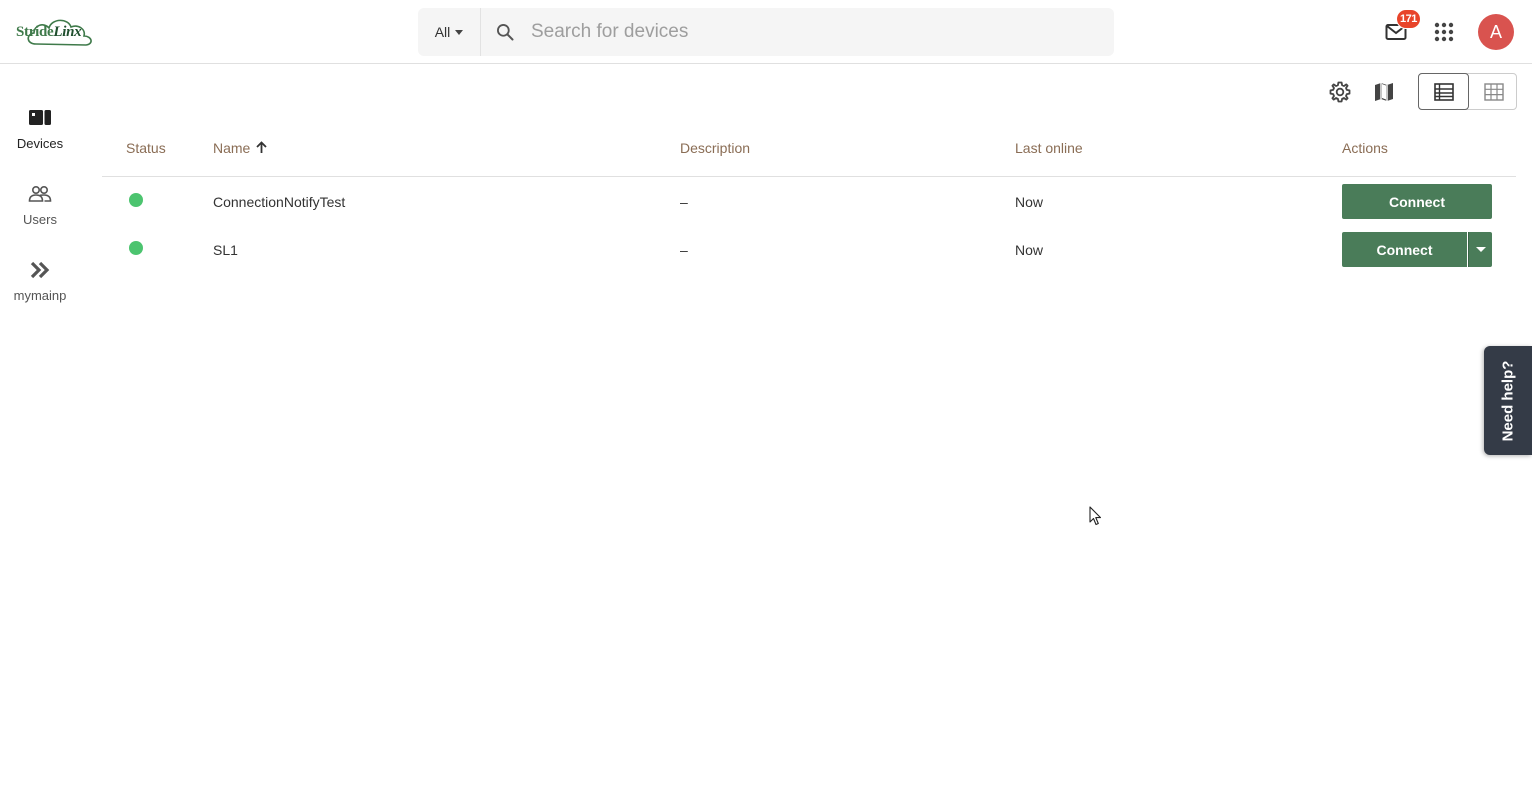 This screenshot has width=1532, height=802. I want to click on device-name: ConnectionNotifyTest, so click(279, 202).